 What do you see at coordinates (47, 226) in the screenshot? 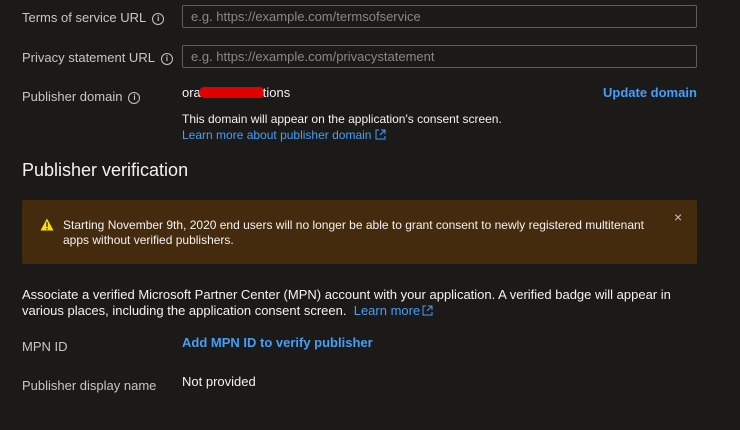
I see `warning-icon` at bounding box center [47, 226].